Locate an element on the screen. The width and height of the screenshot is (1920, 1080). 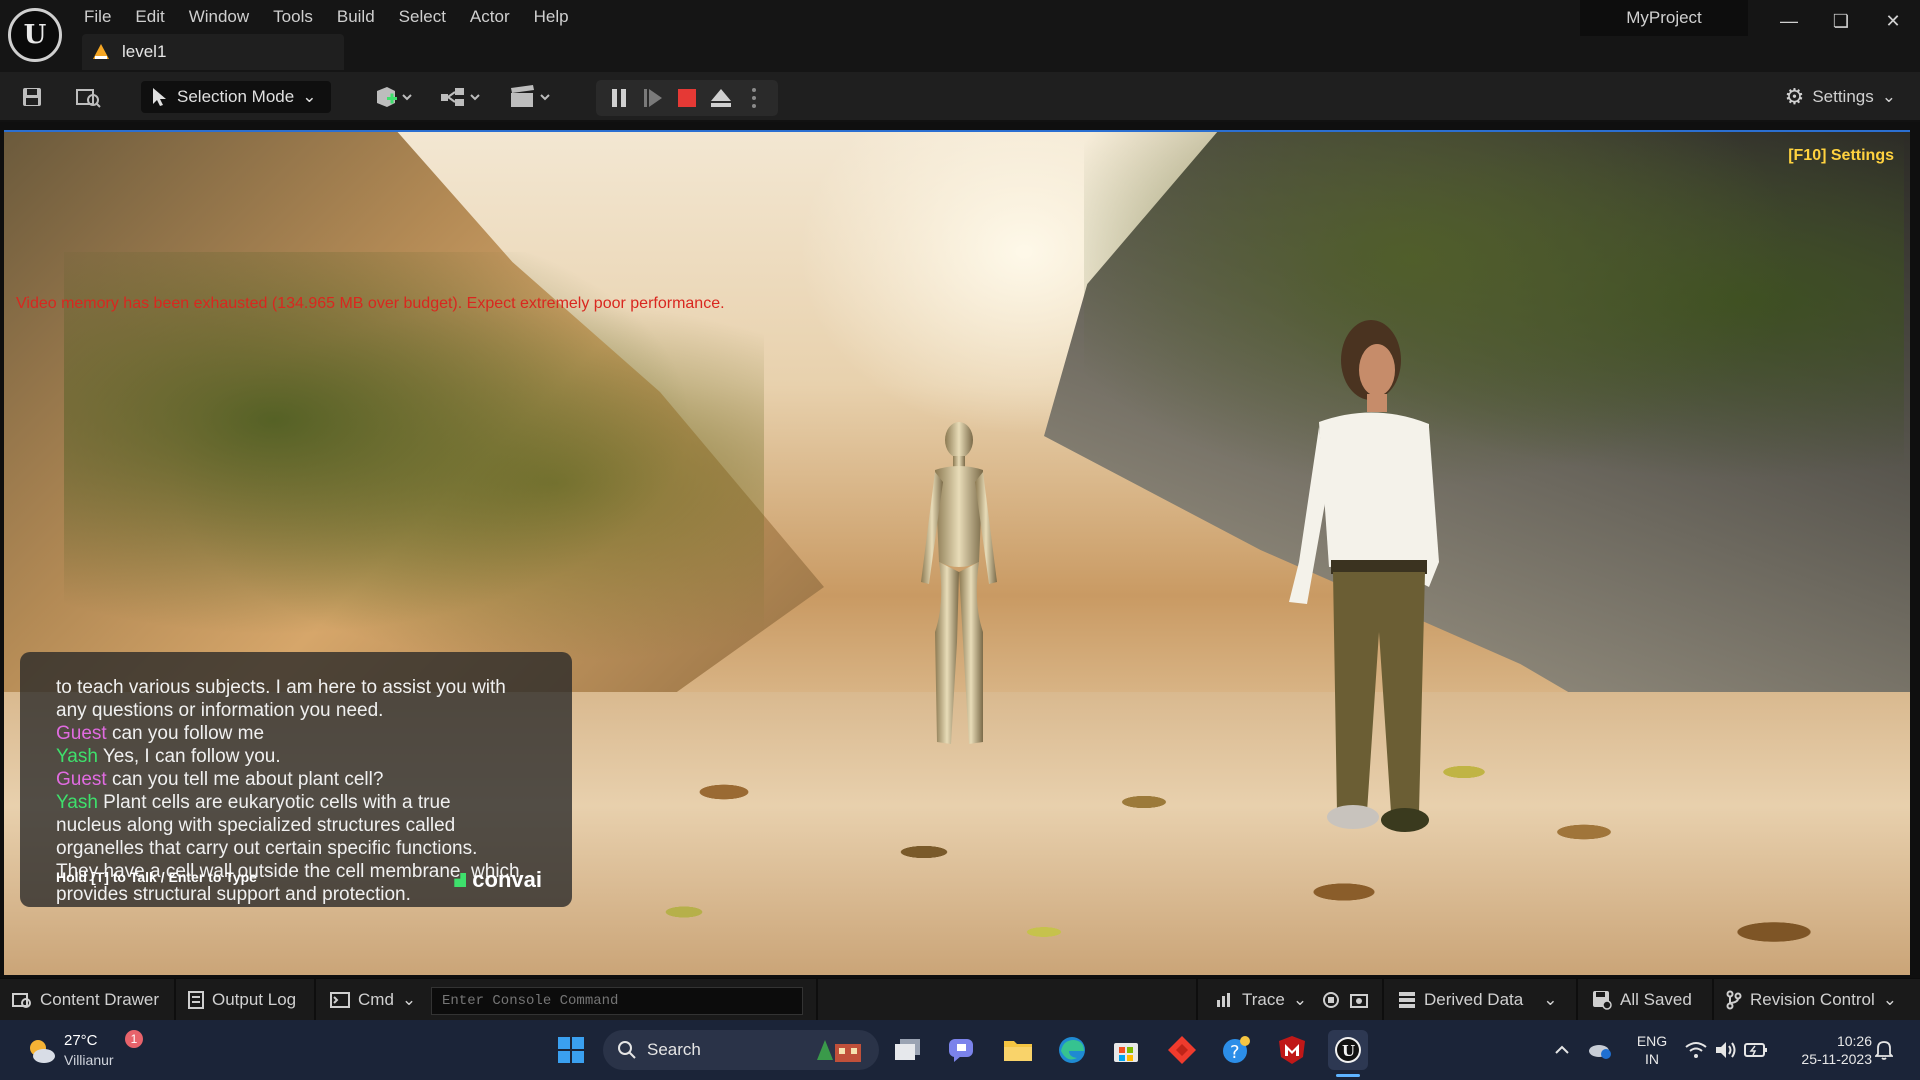
chat-line: Guest can you tell me about plant cell? is located at coordinates (220, 779).